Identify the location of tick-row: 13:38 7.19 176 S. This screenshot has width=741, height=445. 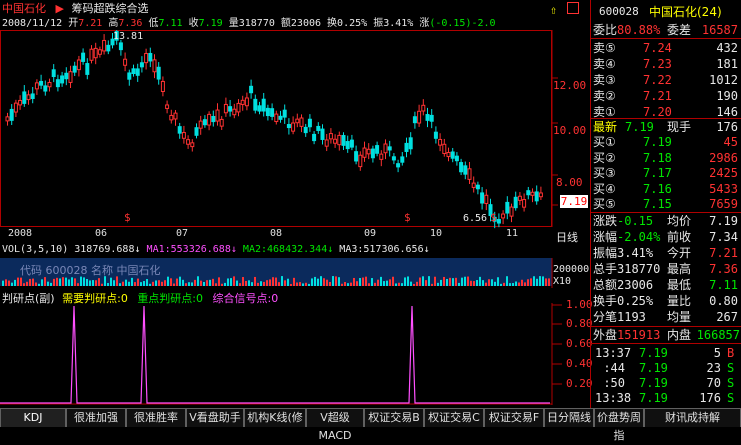
(666, 398).